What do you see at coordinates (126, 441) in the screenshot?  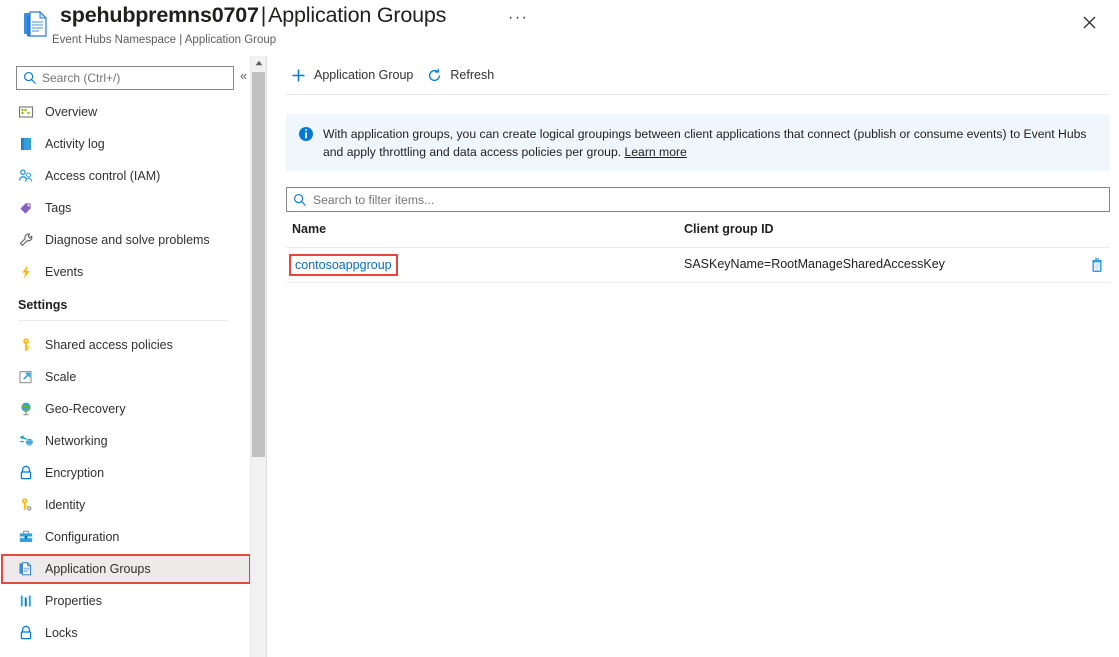 I see `sidebar-item-networking: Networking` at bounding box center [126, 441].